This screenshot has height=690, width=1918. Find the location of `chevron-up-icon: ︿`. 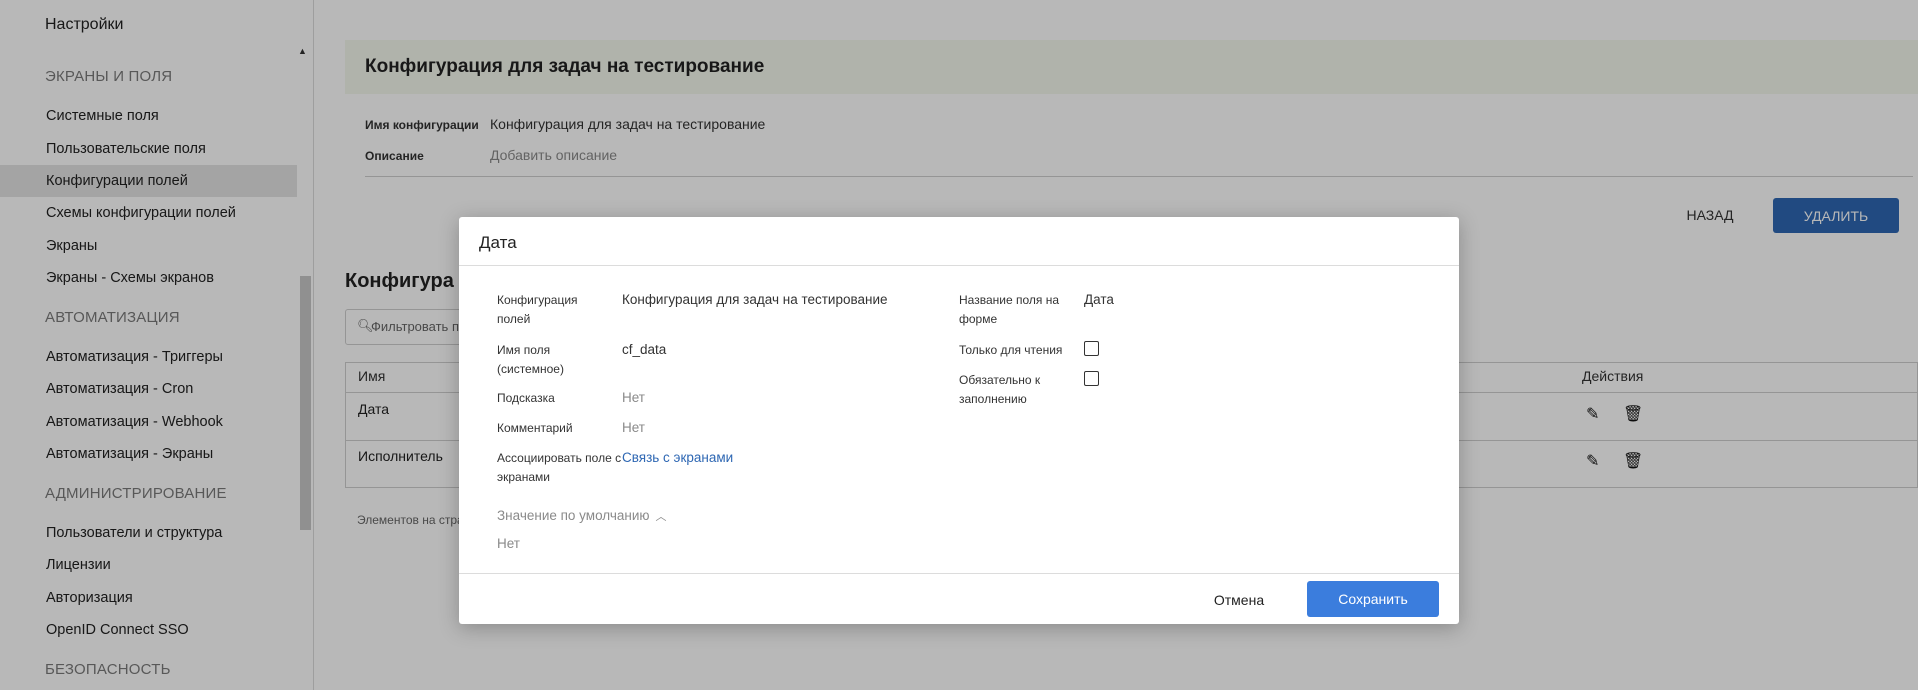

chevron-up-icon: ︿ is located at coordinates (661, 517).